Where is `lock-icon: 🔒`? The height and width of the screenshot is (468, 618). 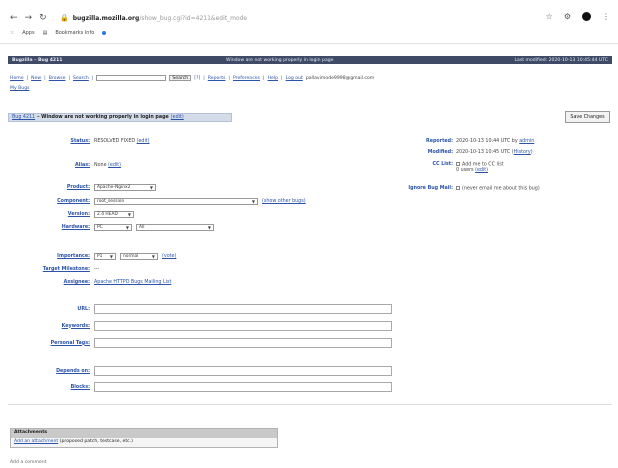
lock-icon: 🔒 is located at coordinates (64, 18).